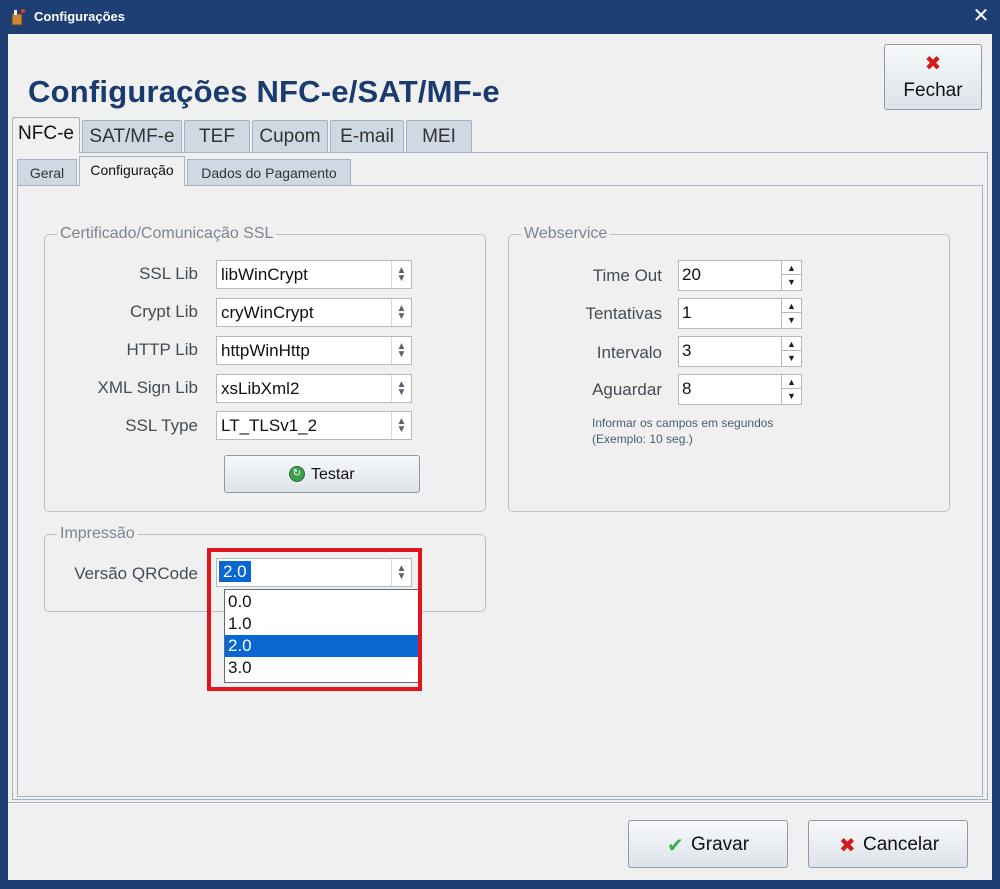  Describe the element at coordinates (367, 136) in the screenshot. I see `tab-email: E-mail` at that location.